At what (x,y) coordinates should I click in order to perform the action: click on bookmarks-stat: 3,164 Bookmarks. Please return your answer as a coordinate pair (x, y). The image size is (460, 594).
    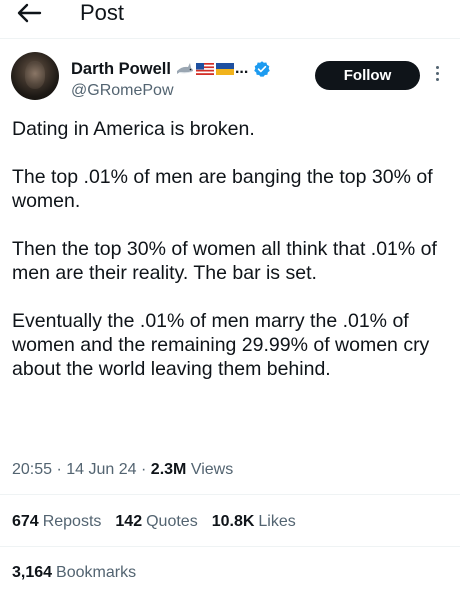
    Looking at the image, I should click on (74, 573).